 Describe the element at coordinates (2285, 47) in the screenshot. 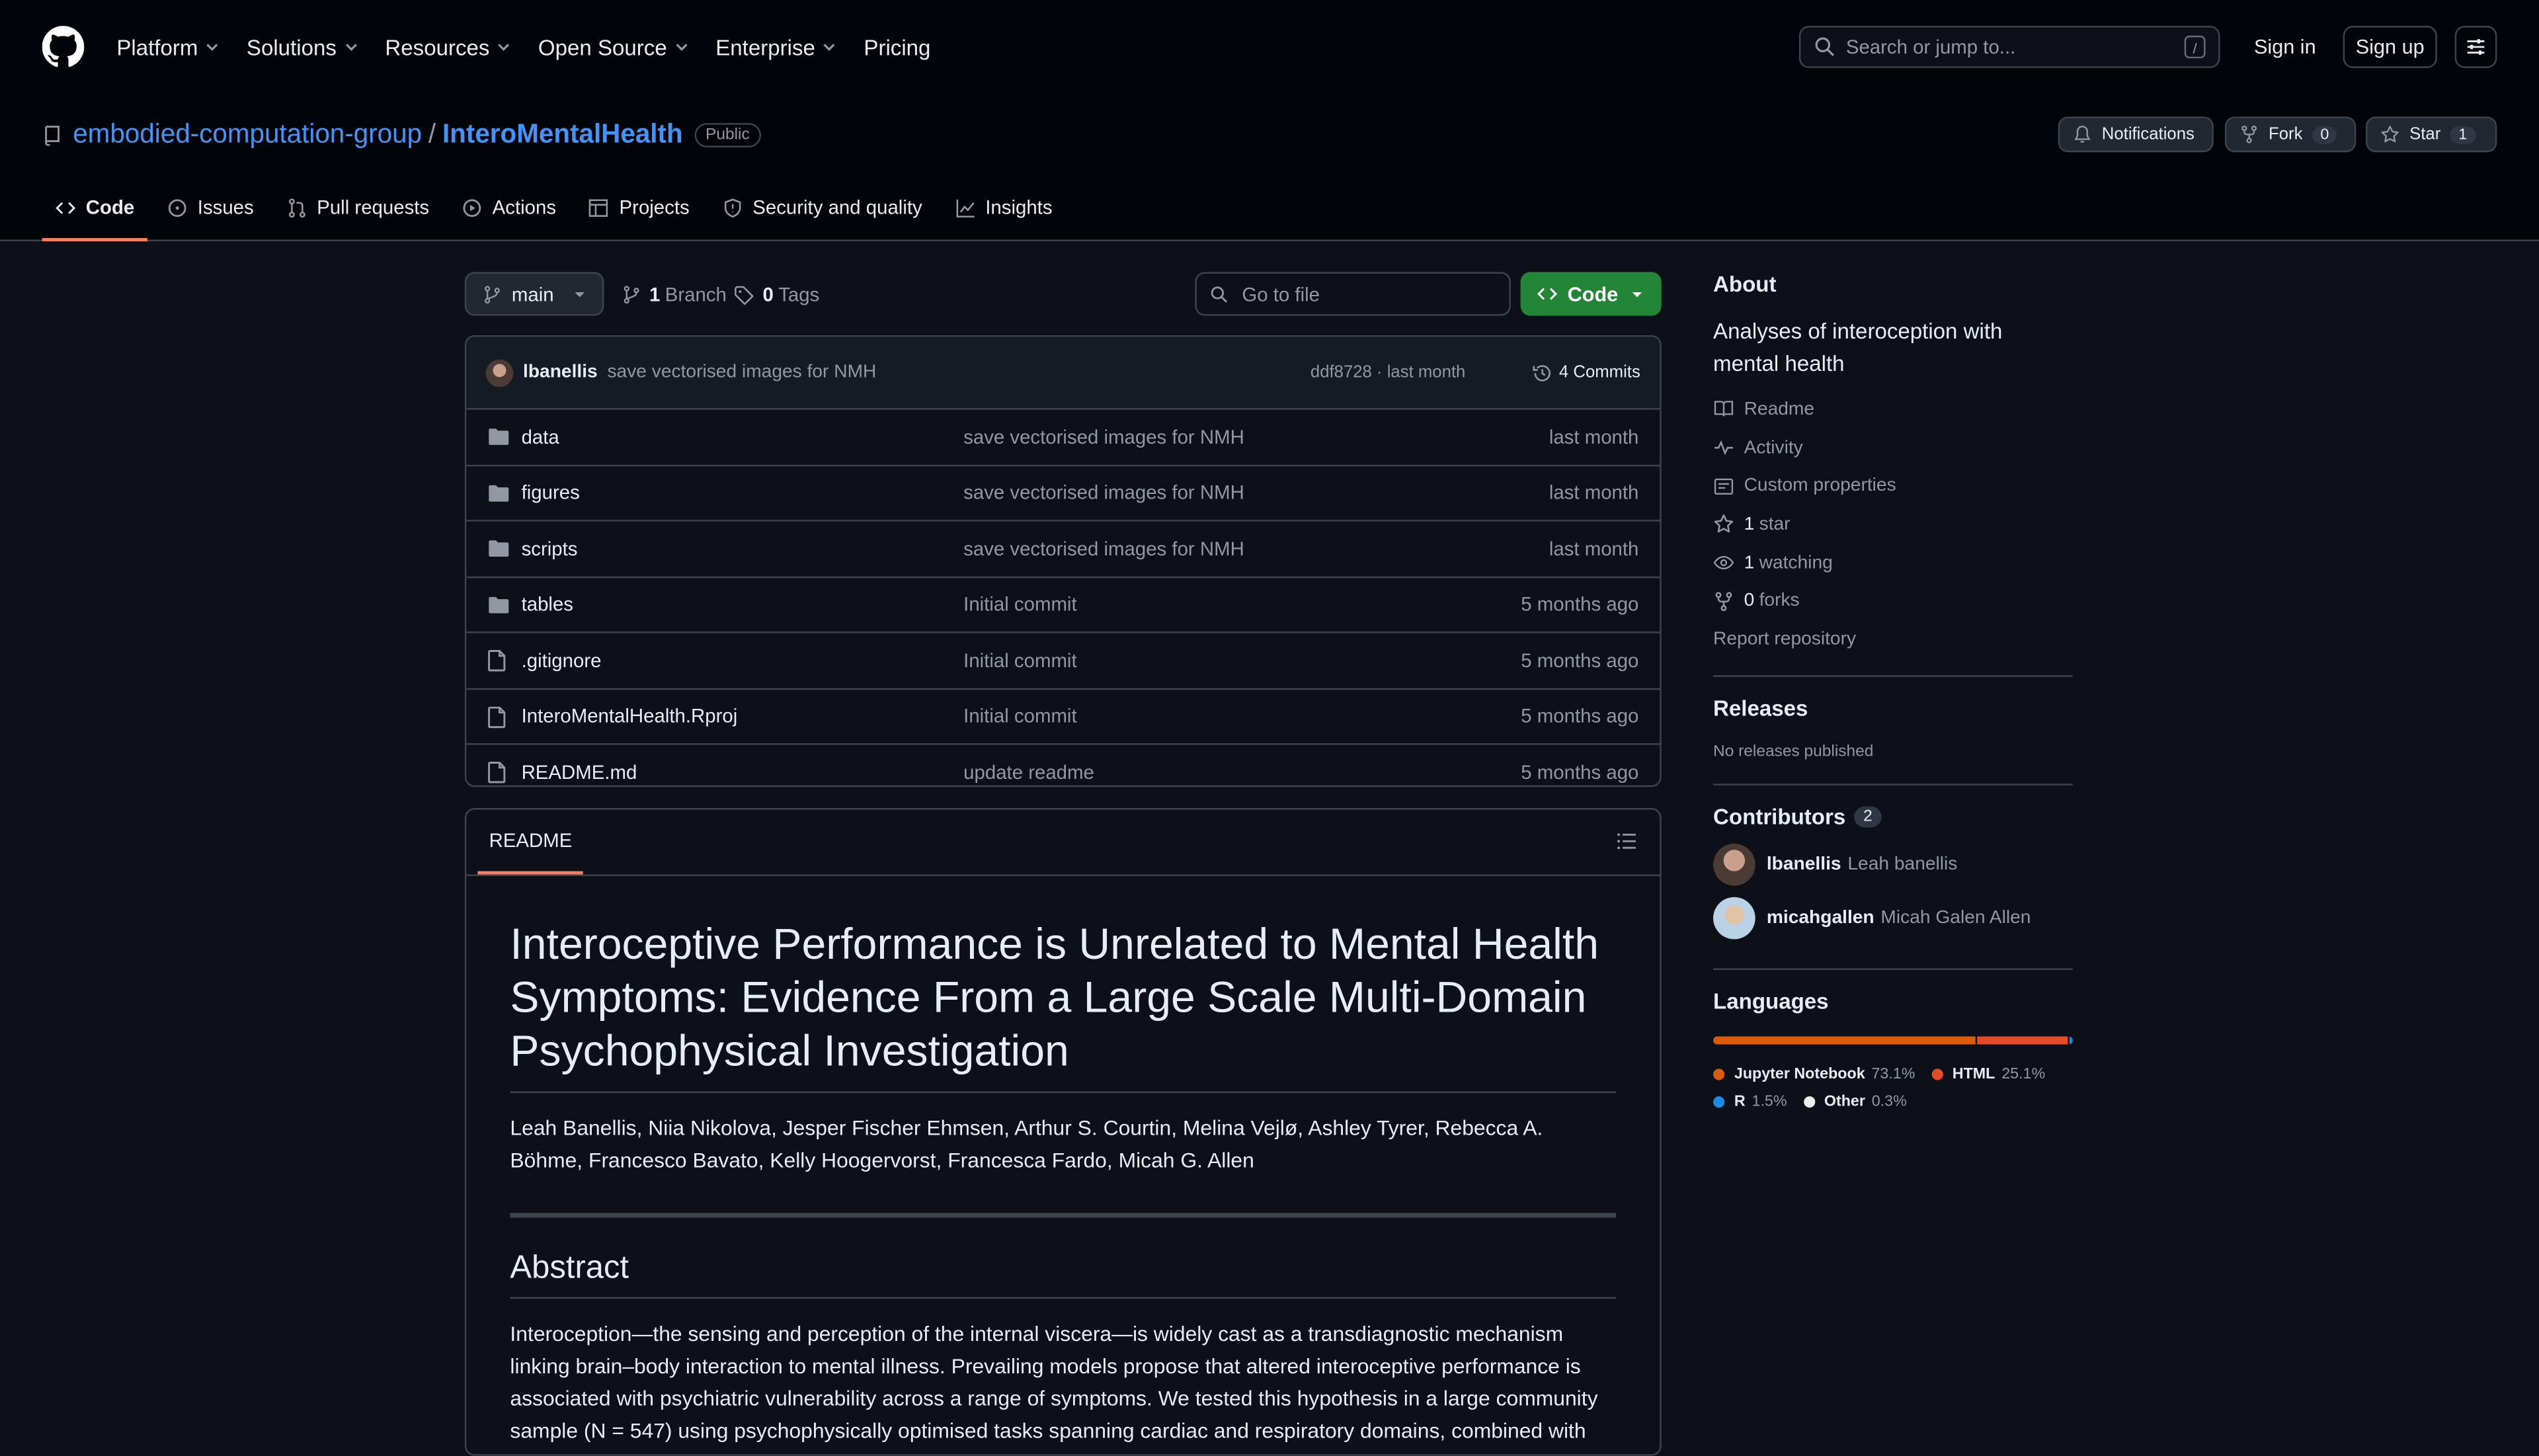

I see `sign-in-link: Sign in` at that location.